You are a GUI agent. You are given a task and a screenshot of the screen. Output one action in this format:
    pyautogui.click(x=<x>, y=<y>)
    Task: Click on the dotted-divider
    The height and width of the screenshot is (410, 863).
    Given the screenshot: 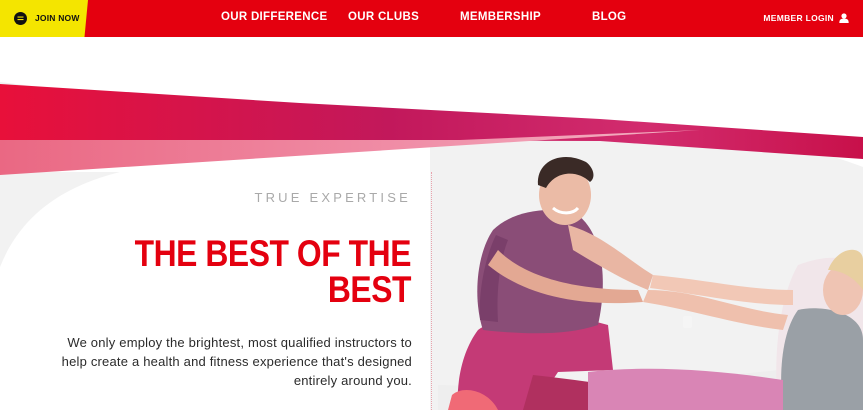 What is the action you would take?
    pyautogui.click(x=431, y=291)
    